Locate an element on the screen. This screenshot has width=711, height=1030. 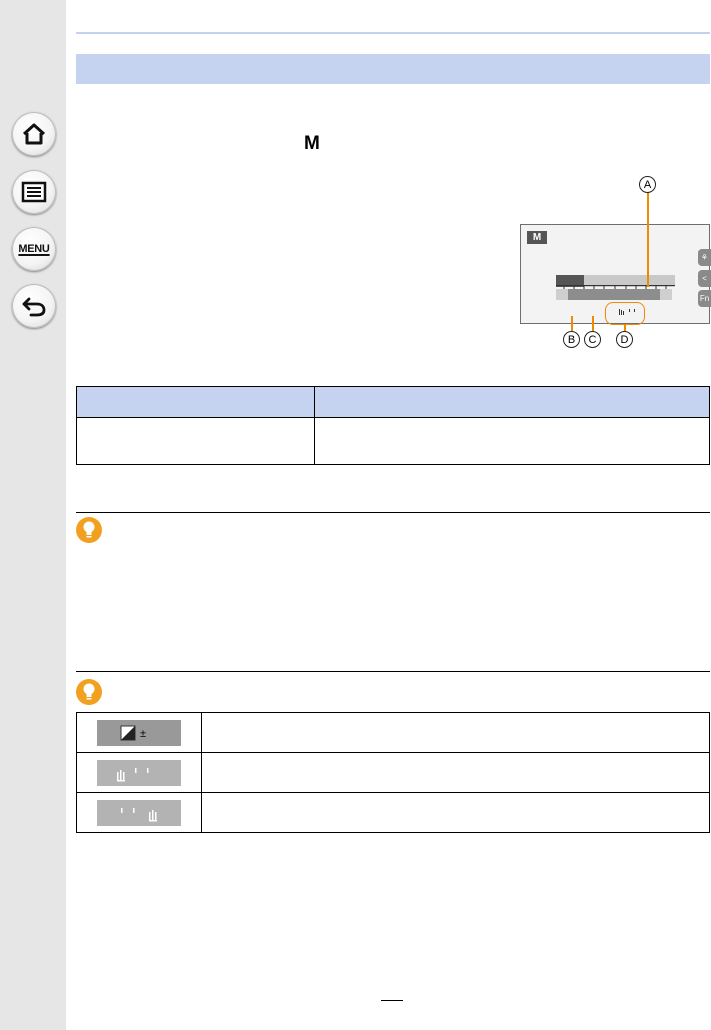
section-title-bar is located at coordinates (393, 69).